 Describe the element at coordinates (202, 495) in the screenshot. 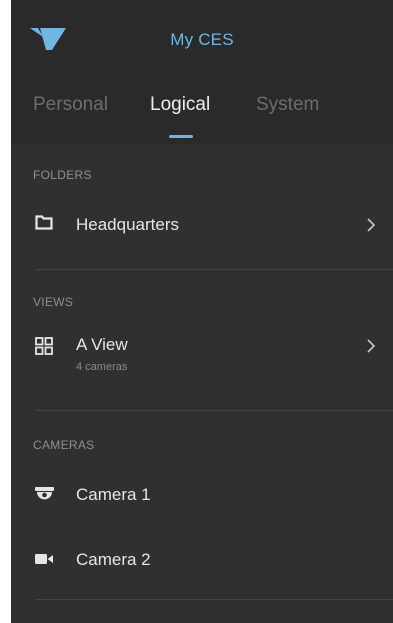

I see `camera-row-camera-1: Camera 1` at that location.